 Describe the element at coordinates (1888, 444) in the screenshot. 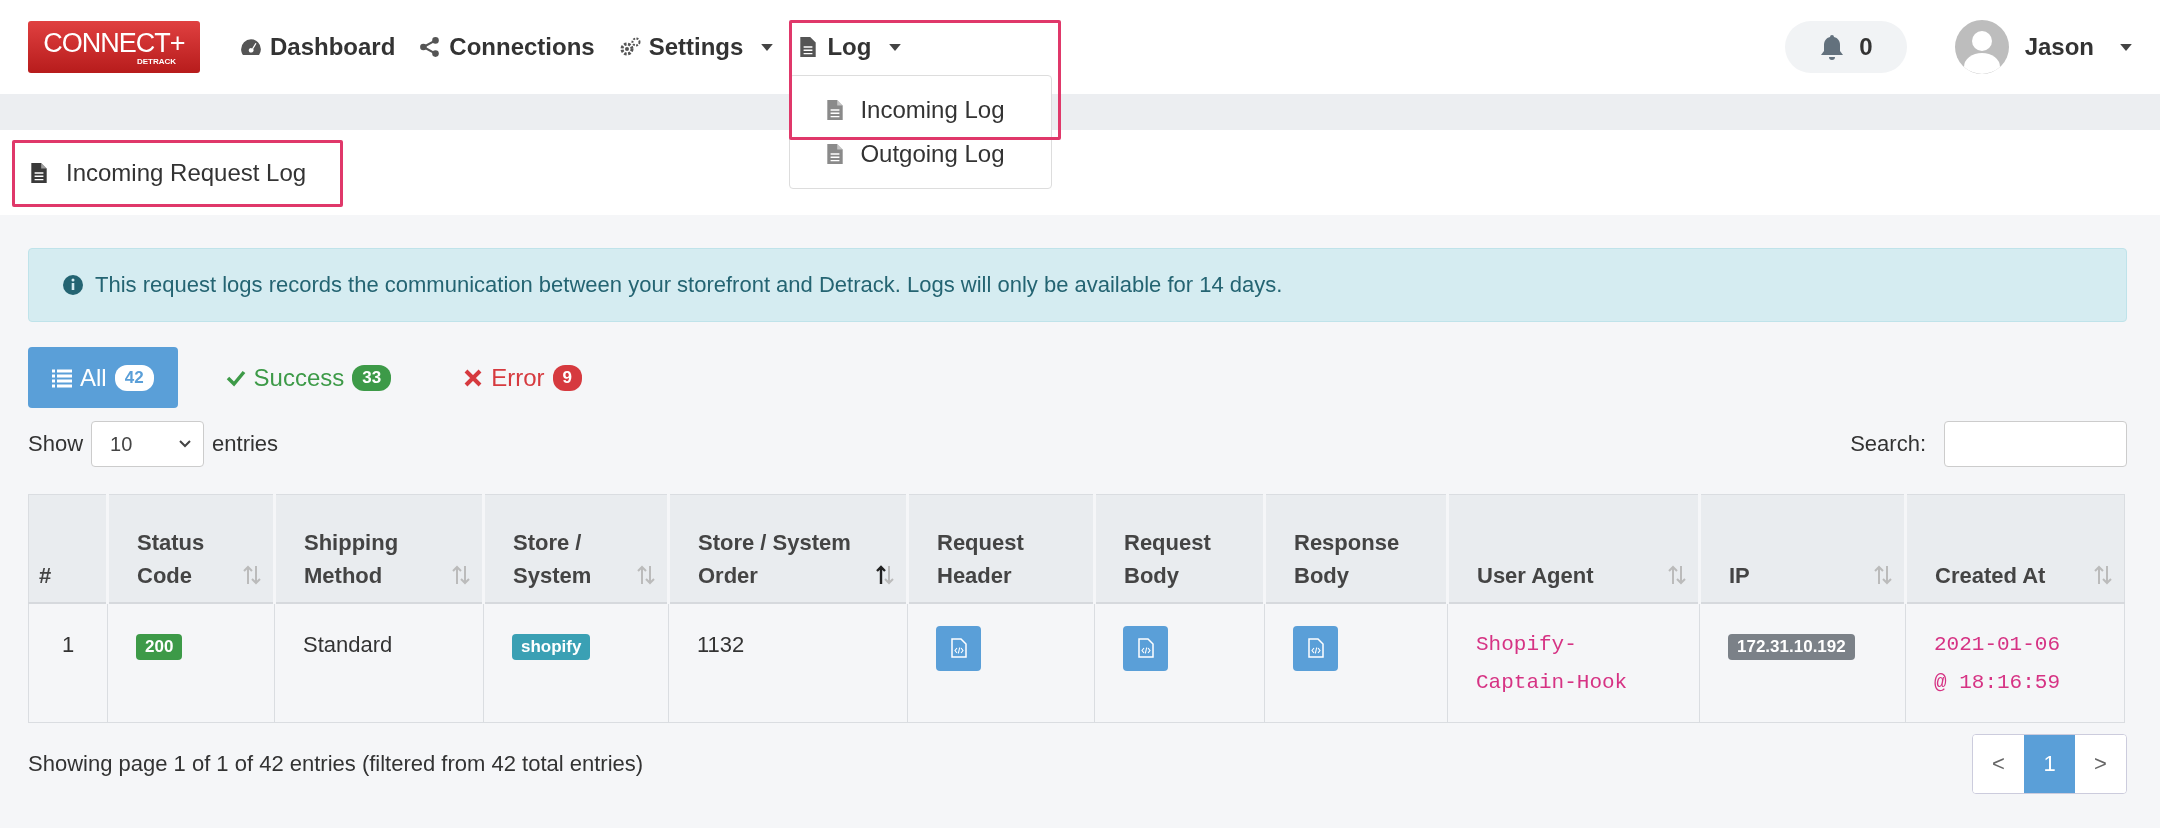

I see `search-label: Search:` at that location.